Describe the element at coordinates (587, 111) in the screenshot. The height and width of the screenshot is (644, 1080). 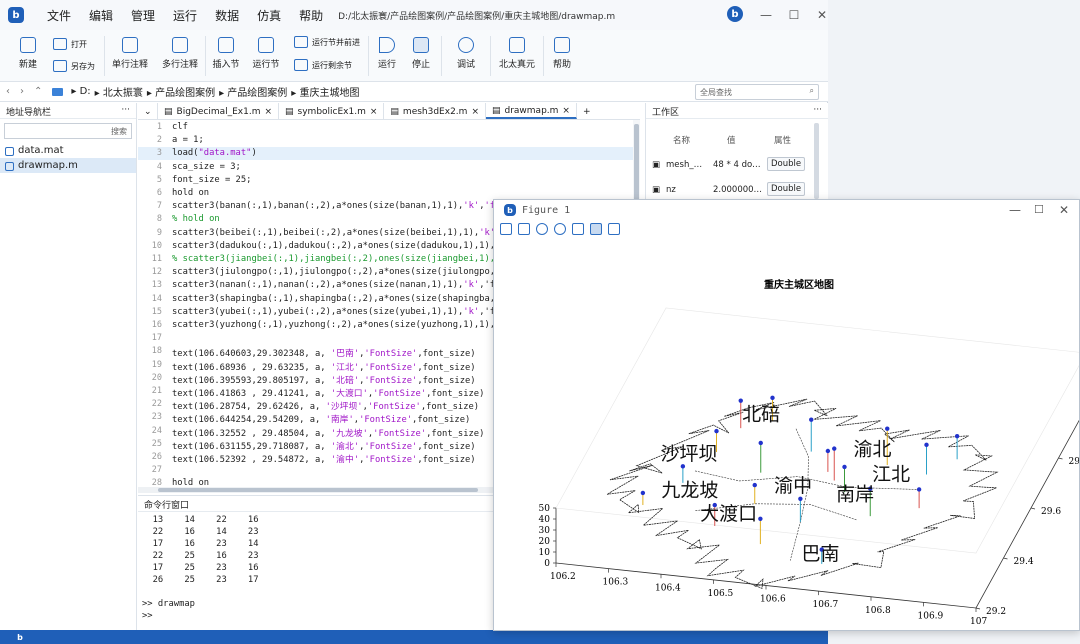
I see `new-tab-button: +` at that location.